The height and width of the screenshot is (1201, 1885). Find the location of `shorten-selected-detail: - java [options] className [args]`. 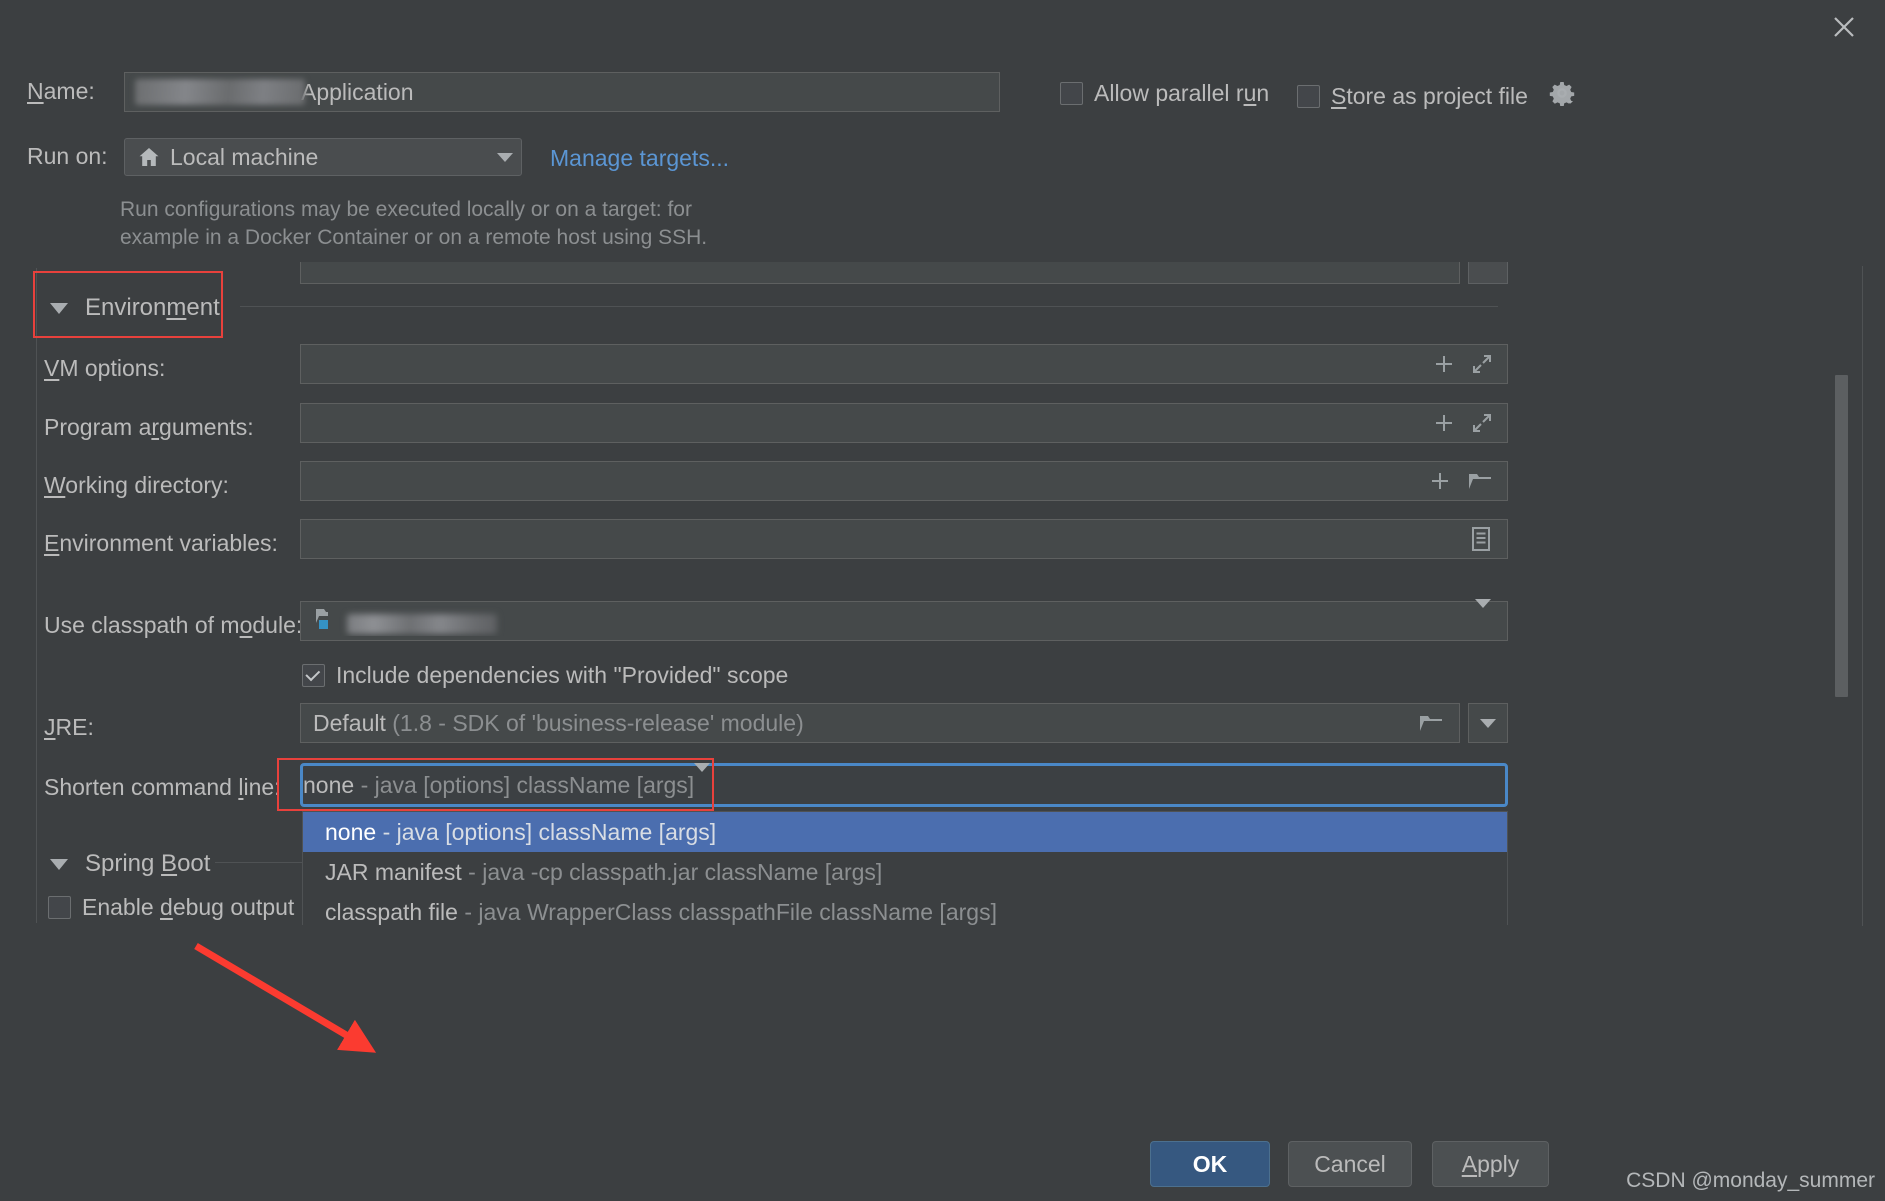

shorten-selected-detail: - java [options] className [args] is located at coordinates (527, 784).